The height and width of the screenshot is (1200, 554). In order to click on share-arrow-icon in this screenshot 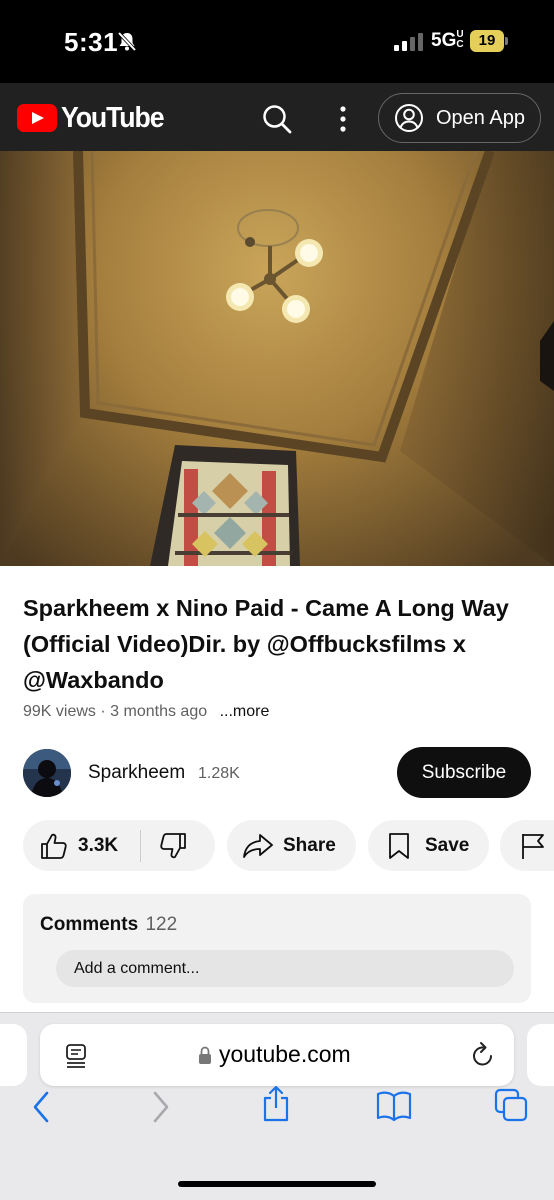, I will do `click(258, 845)`.